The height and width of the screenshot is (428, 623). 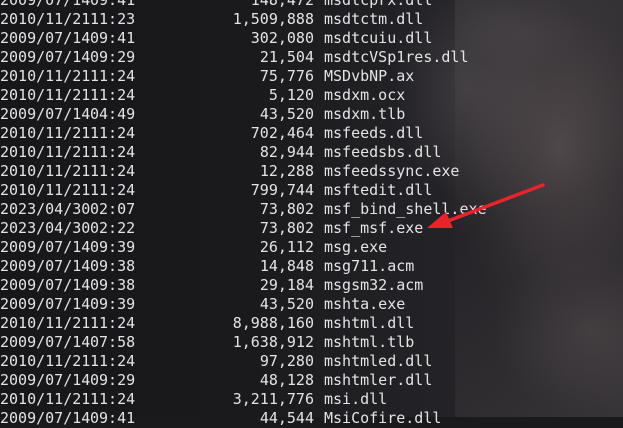 I want to click on file-name: msdtcuiu.dll, so click(x=378, y=38).